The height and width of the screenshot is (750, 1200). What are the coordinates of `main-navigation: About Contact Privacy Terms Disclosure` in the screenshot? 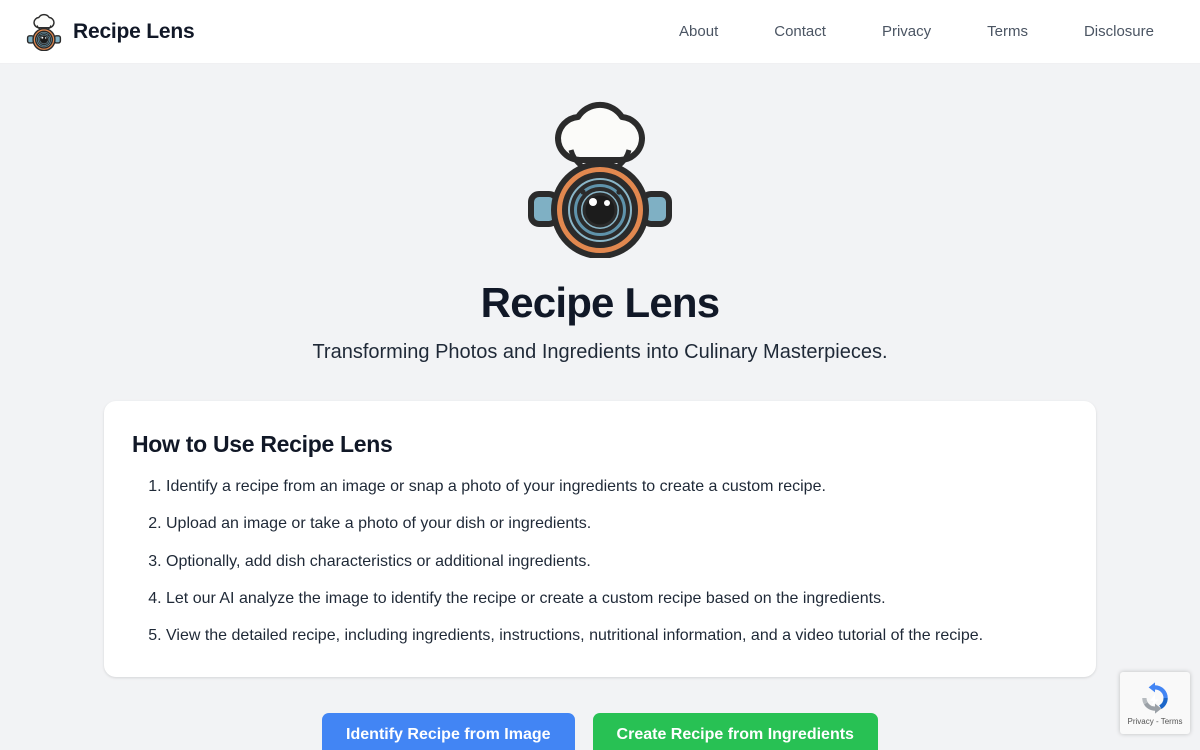 It's located at (913, 31).